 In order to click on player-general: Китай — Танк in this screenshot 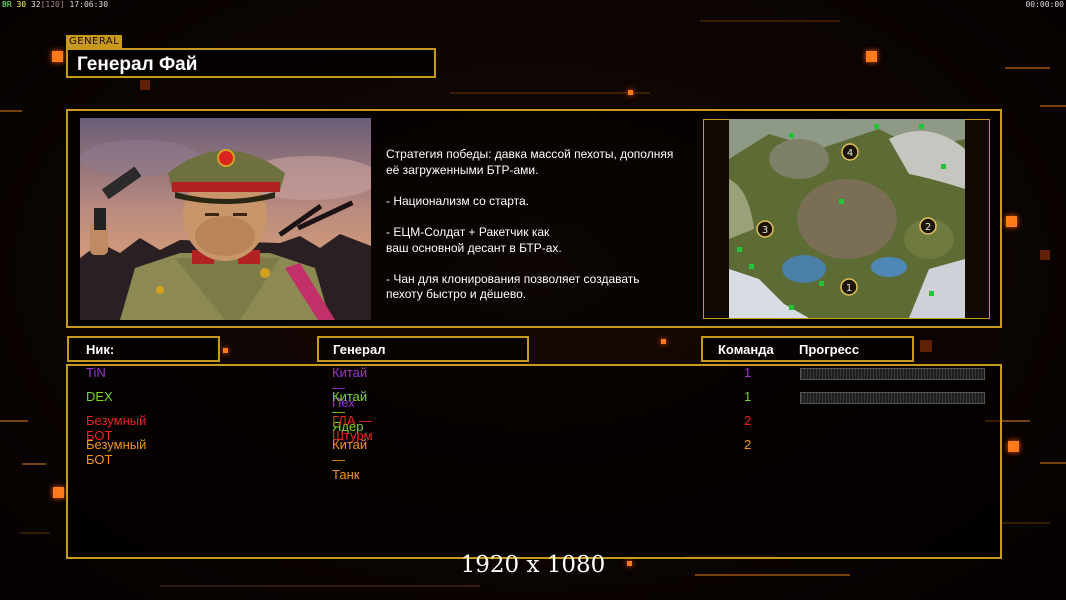, I will do `click(350, 459)`.